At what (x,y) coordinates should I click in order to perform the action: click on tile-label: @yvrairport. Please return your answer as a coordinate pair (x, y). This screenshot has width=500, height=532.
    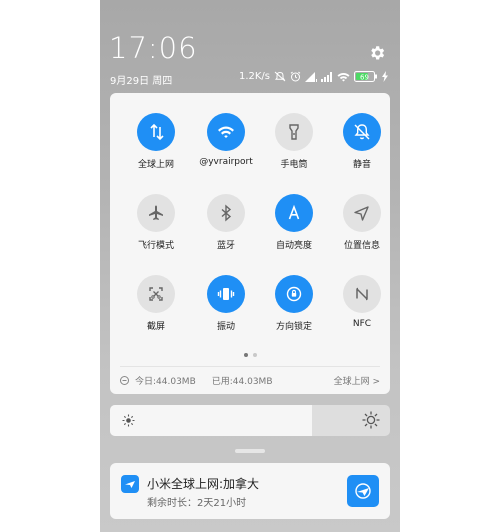
    Looking at the image, I should click on (226, 162).